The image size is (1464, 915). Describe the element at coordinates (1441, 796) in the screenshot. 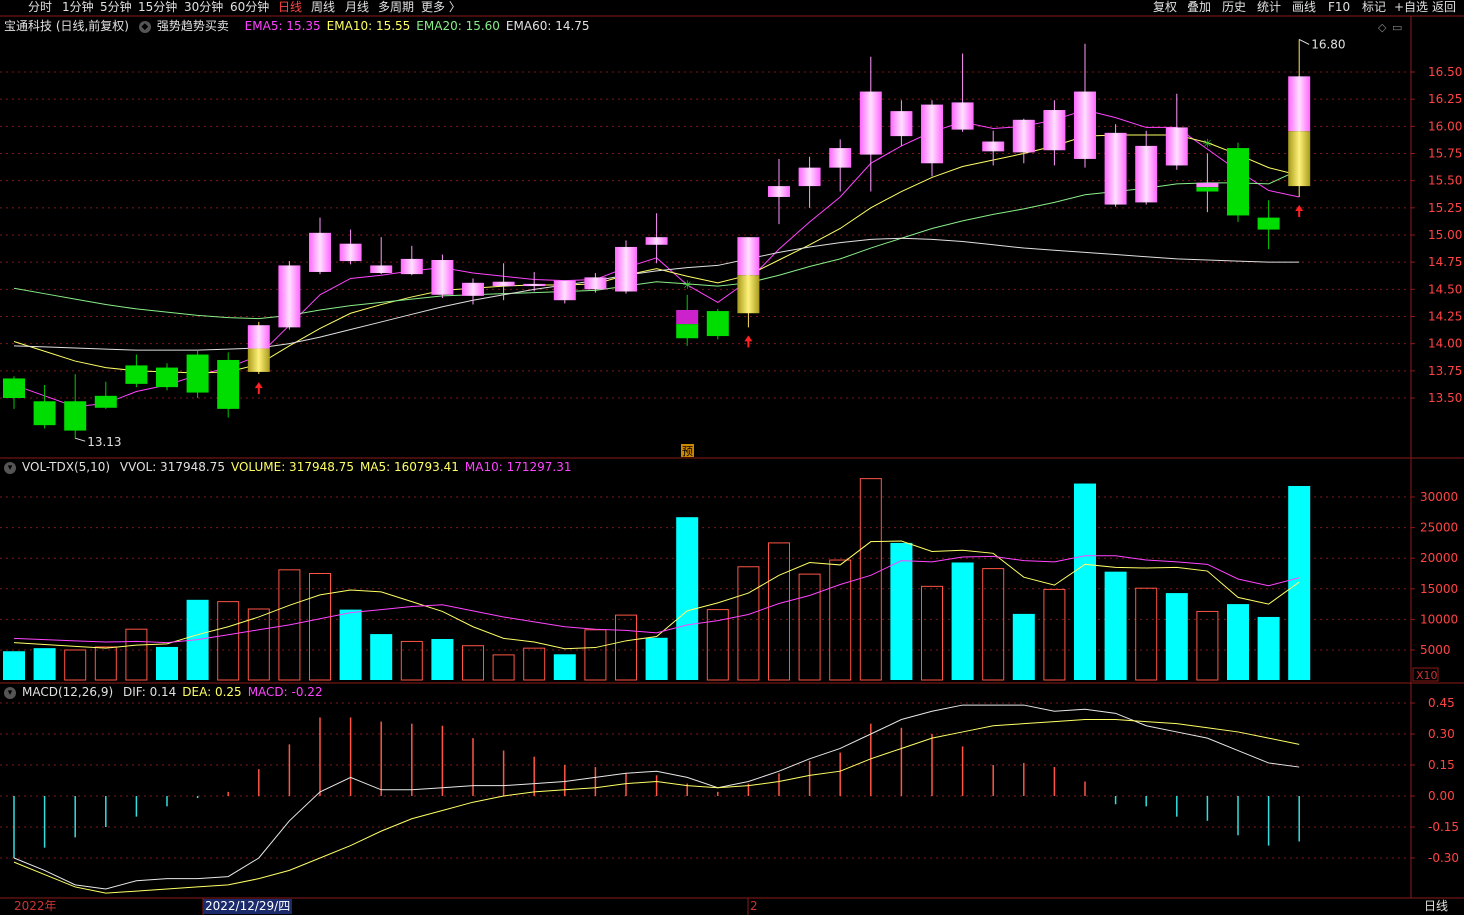

I see `macd-tick-label: 0.00` at that location.